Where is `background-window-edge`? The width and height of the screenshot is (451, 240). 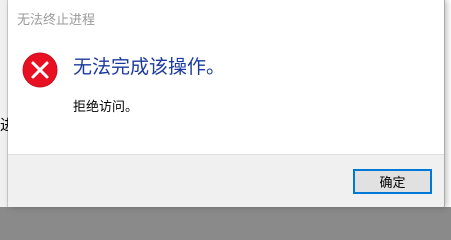
background-window-edge is located at coordinates (4, 103).